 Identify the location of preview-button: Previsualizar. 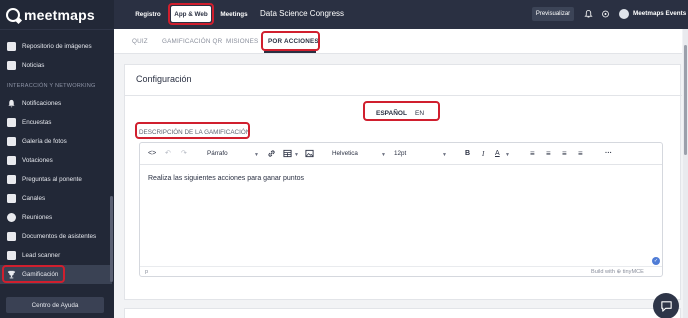
(553, 14).